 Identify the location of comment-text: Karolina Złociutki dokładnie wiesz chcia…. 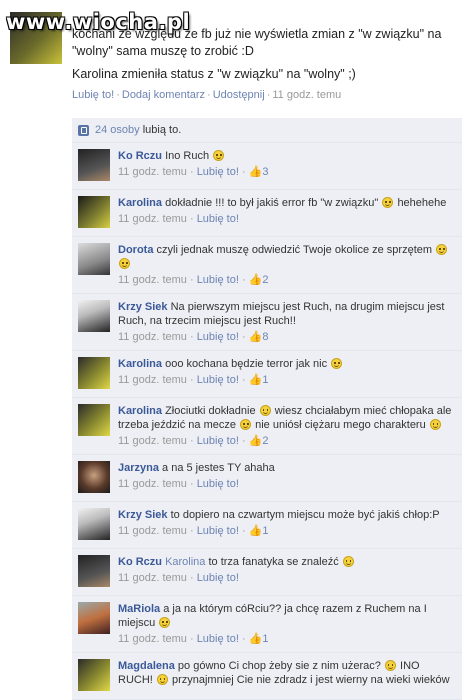
(287, 418).